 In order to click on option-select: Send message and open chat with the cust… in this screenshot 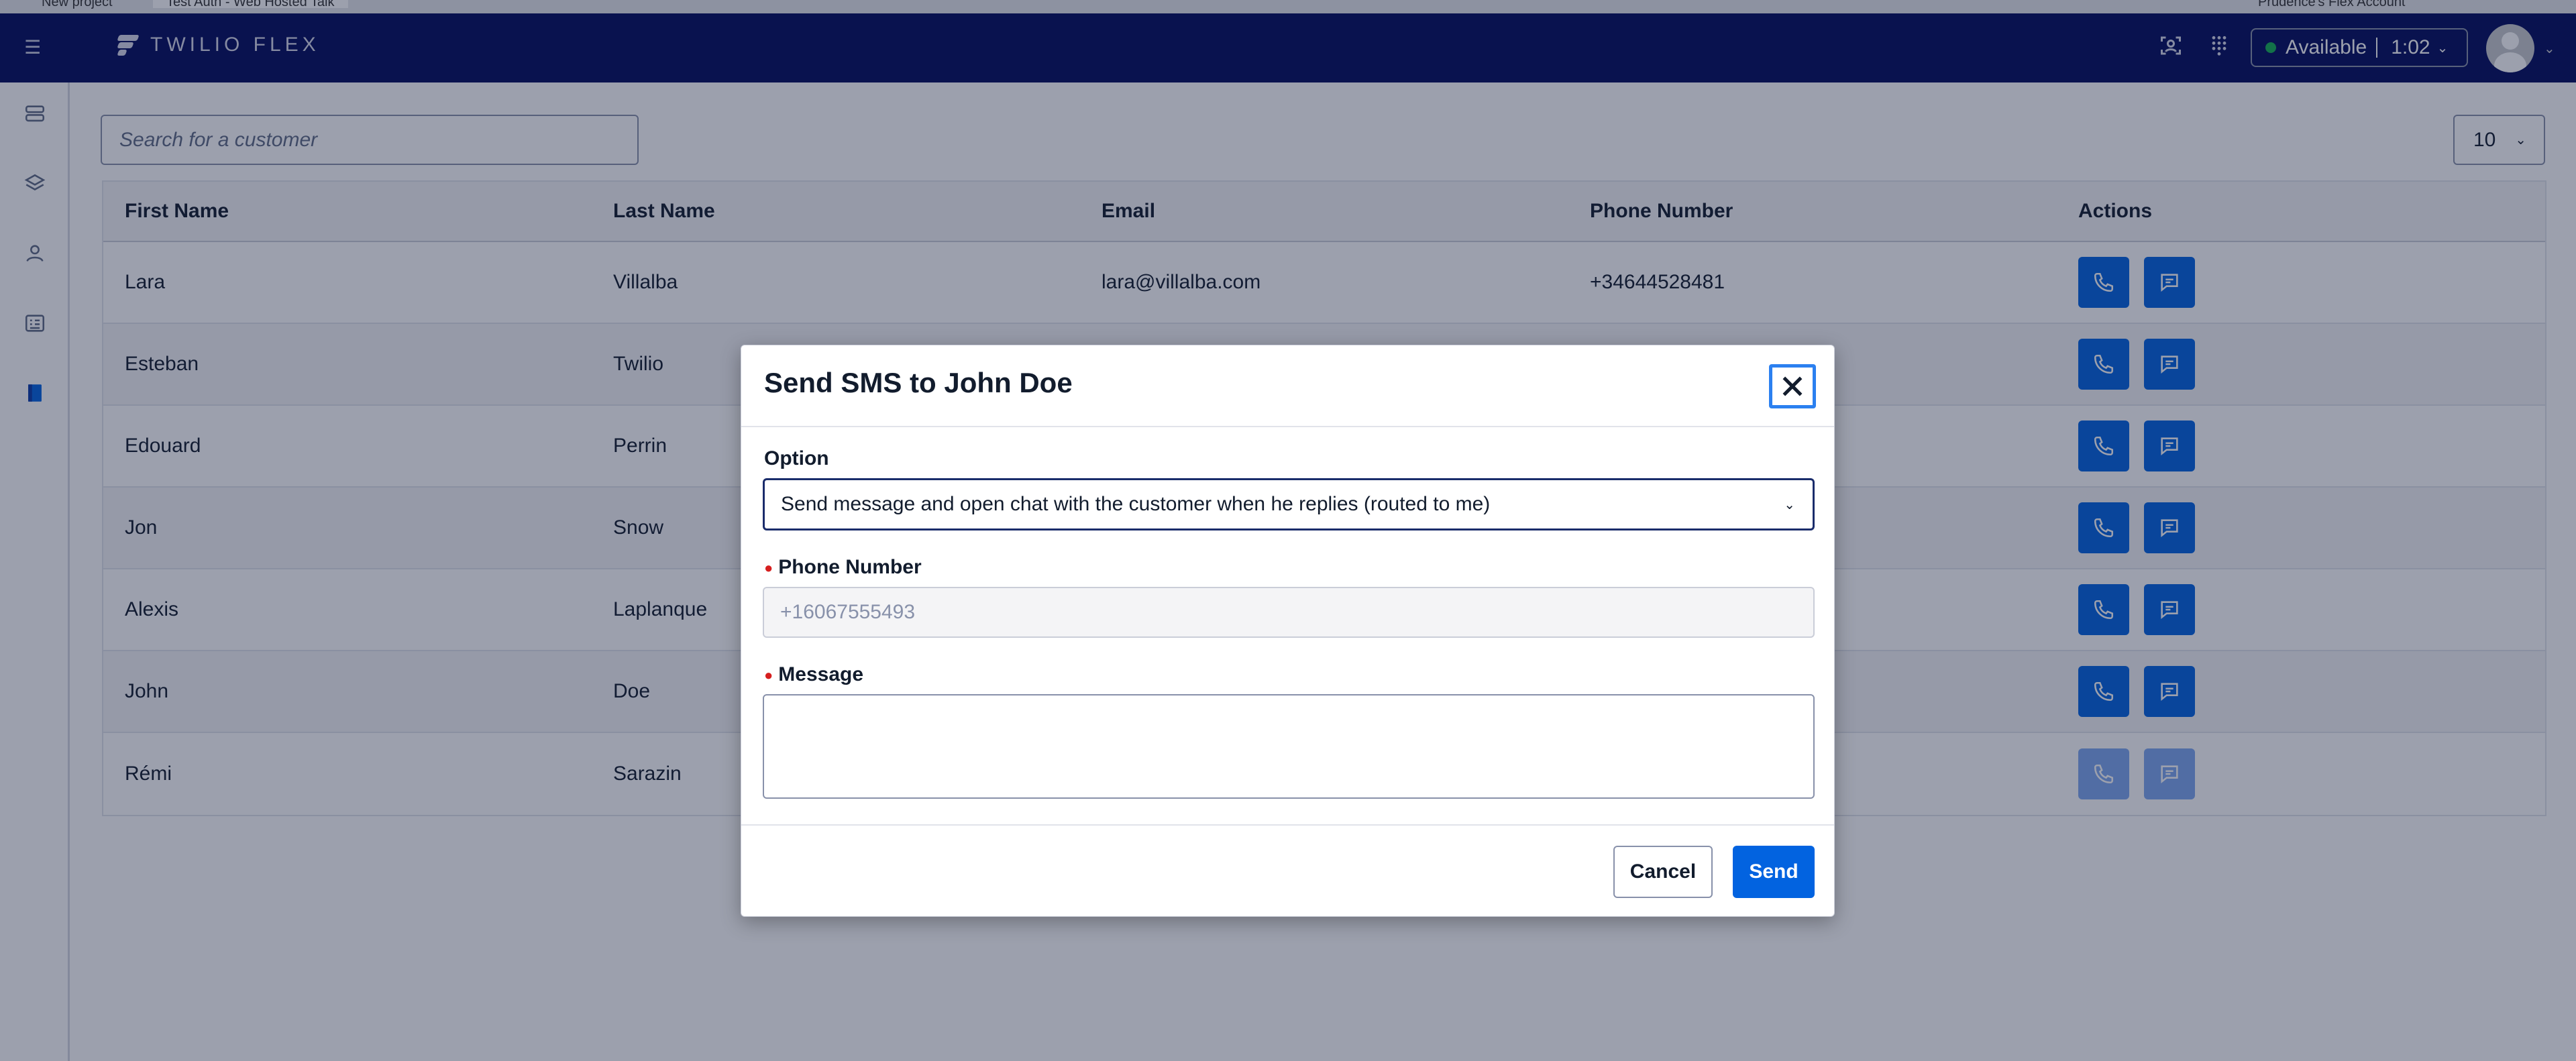, I will do `click(1289, 504)`.